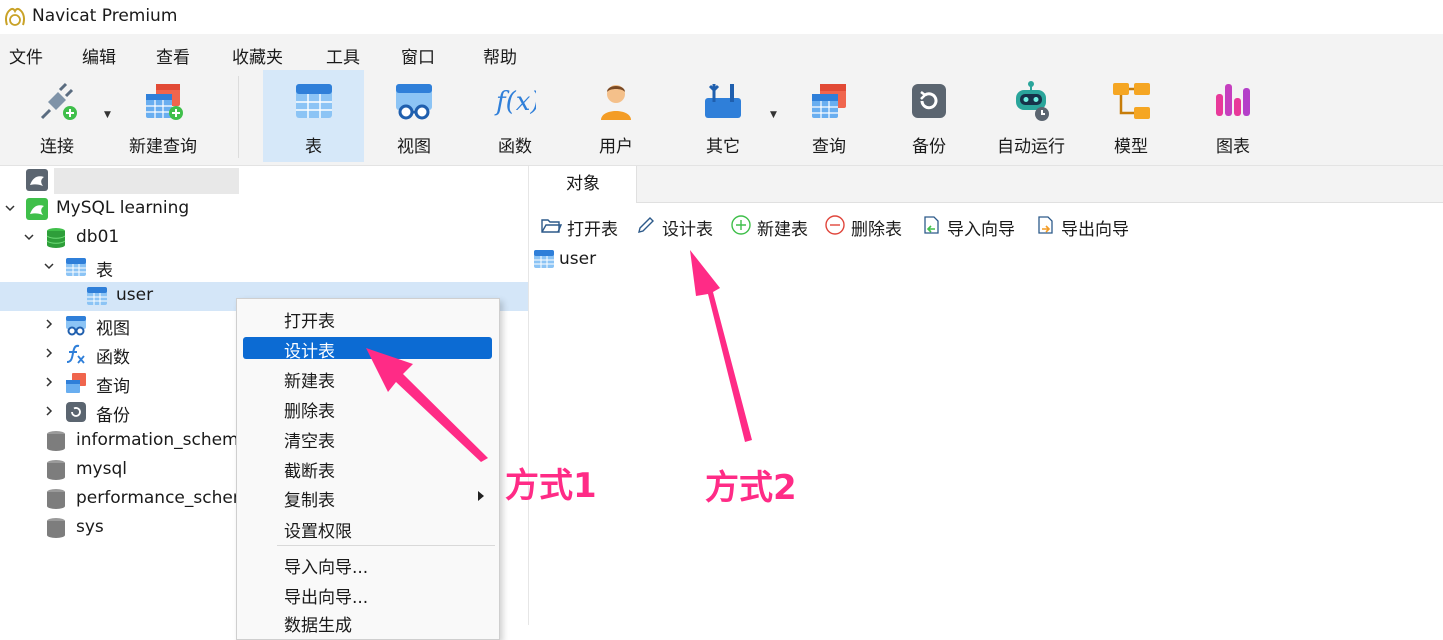  What do you see at coordinates (367, 623) in the screenshot?
I see `ctx-data-generation: 数据生成` at bounding box center [367, 623].